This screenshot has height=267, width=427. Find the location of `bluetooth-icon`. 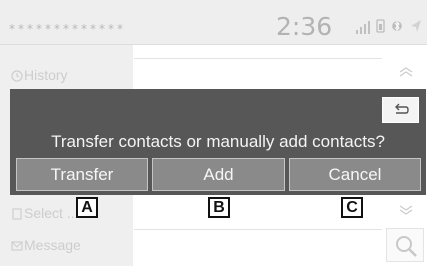

bluetooth-icon is located at coordinates (397, 26).